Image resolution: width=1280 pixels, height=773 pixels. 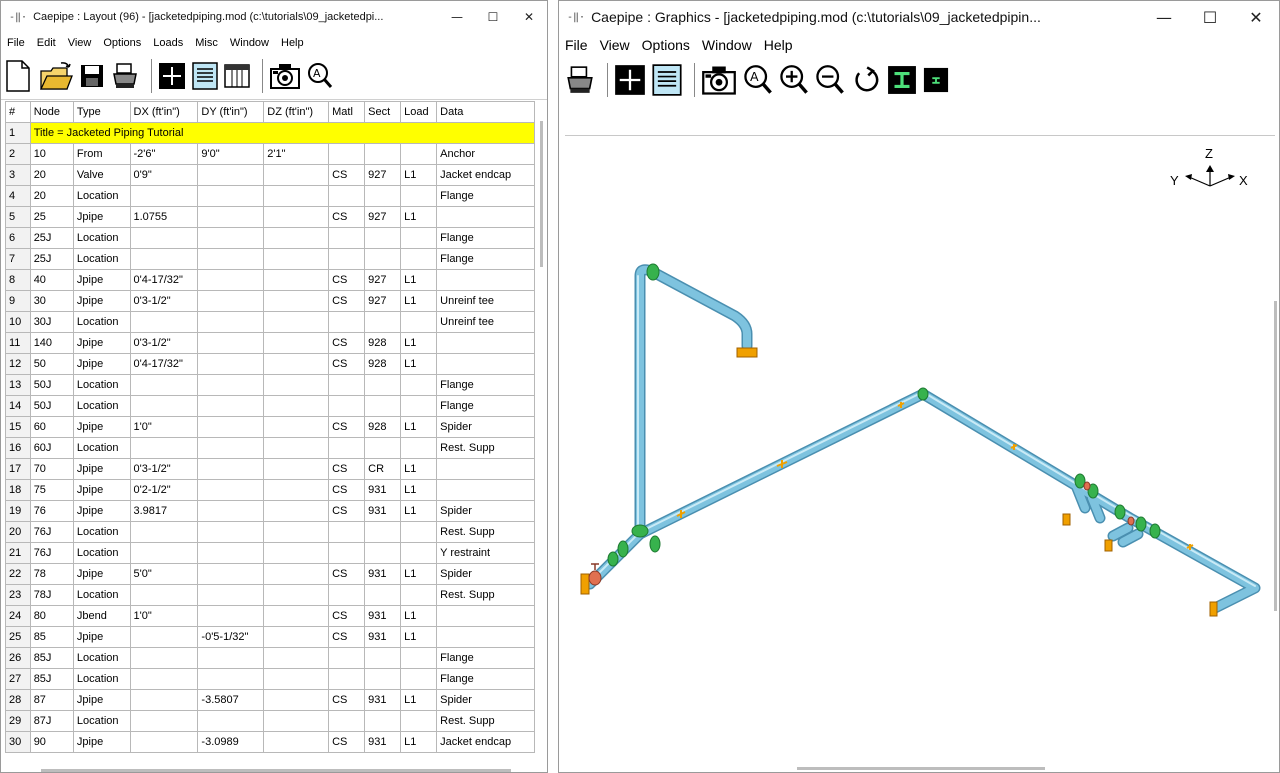 What do you see at coordinates (778, 45) in the screenshot?
I see `menu-help: Help` at bounding box center [778, 45].